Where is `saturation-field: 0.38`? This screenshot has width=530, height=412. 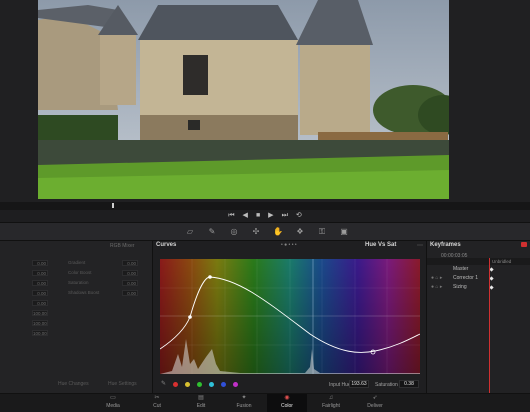
saturation-field: 0.38 is located at coordinates (409, 384).